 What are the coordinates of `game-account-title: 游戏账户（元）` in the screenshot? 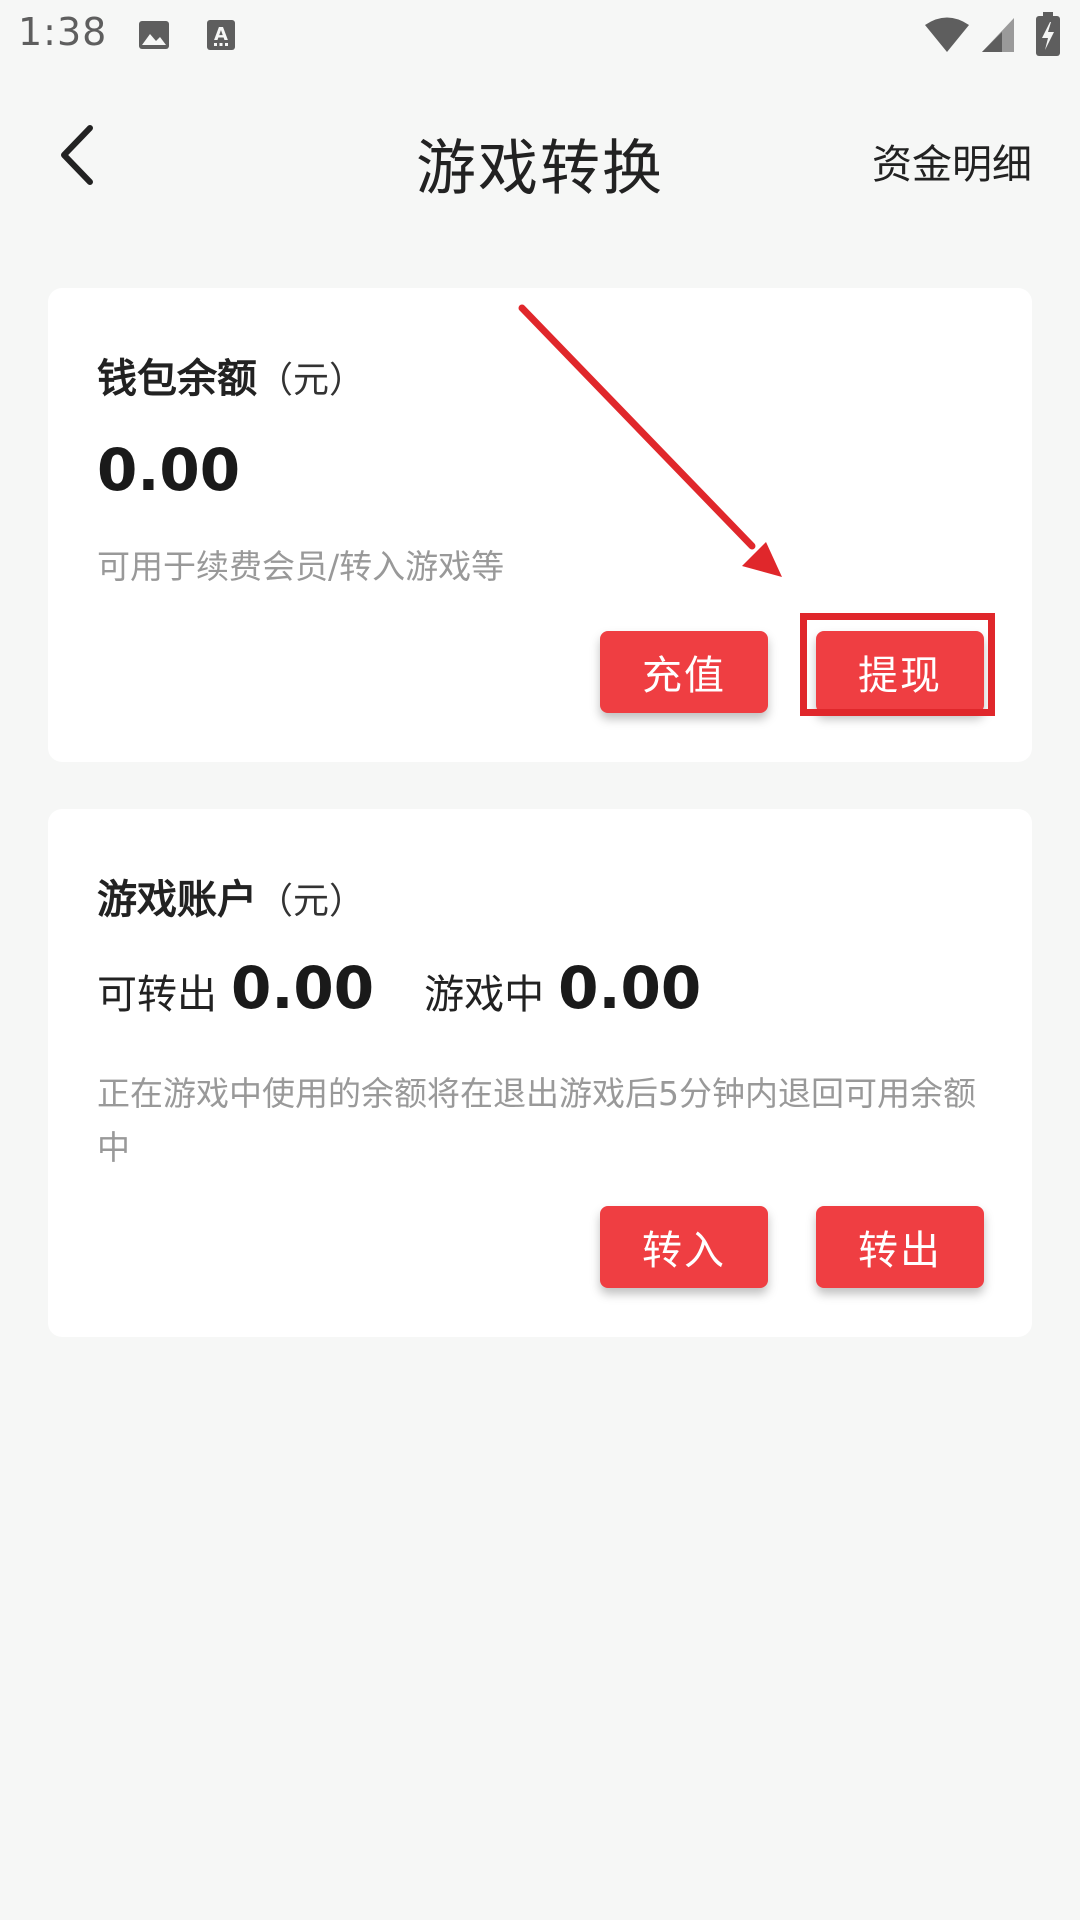 It's located at (231, 896).